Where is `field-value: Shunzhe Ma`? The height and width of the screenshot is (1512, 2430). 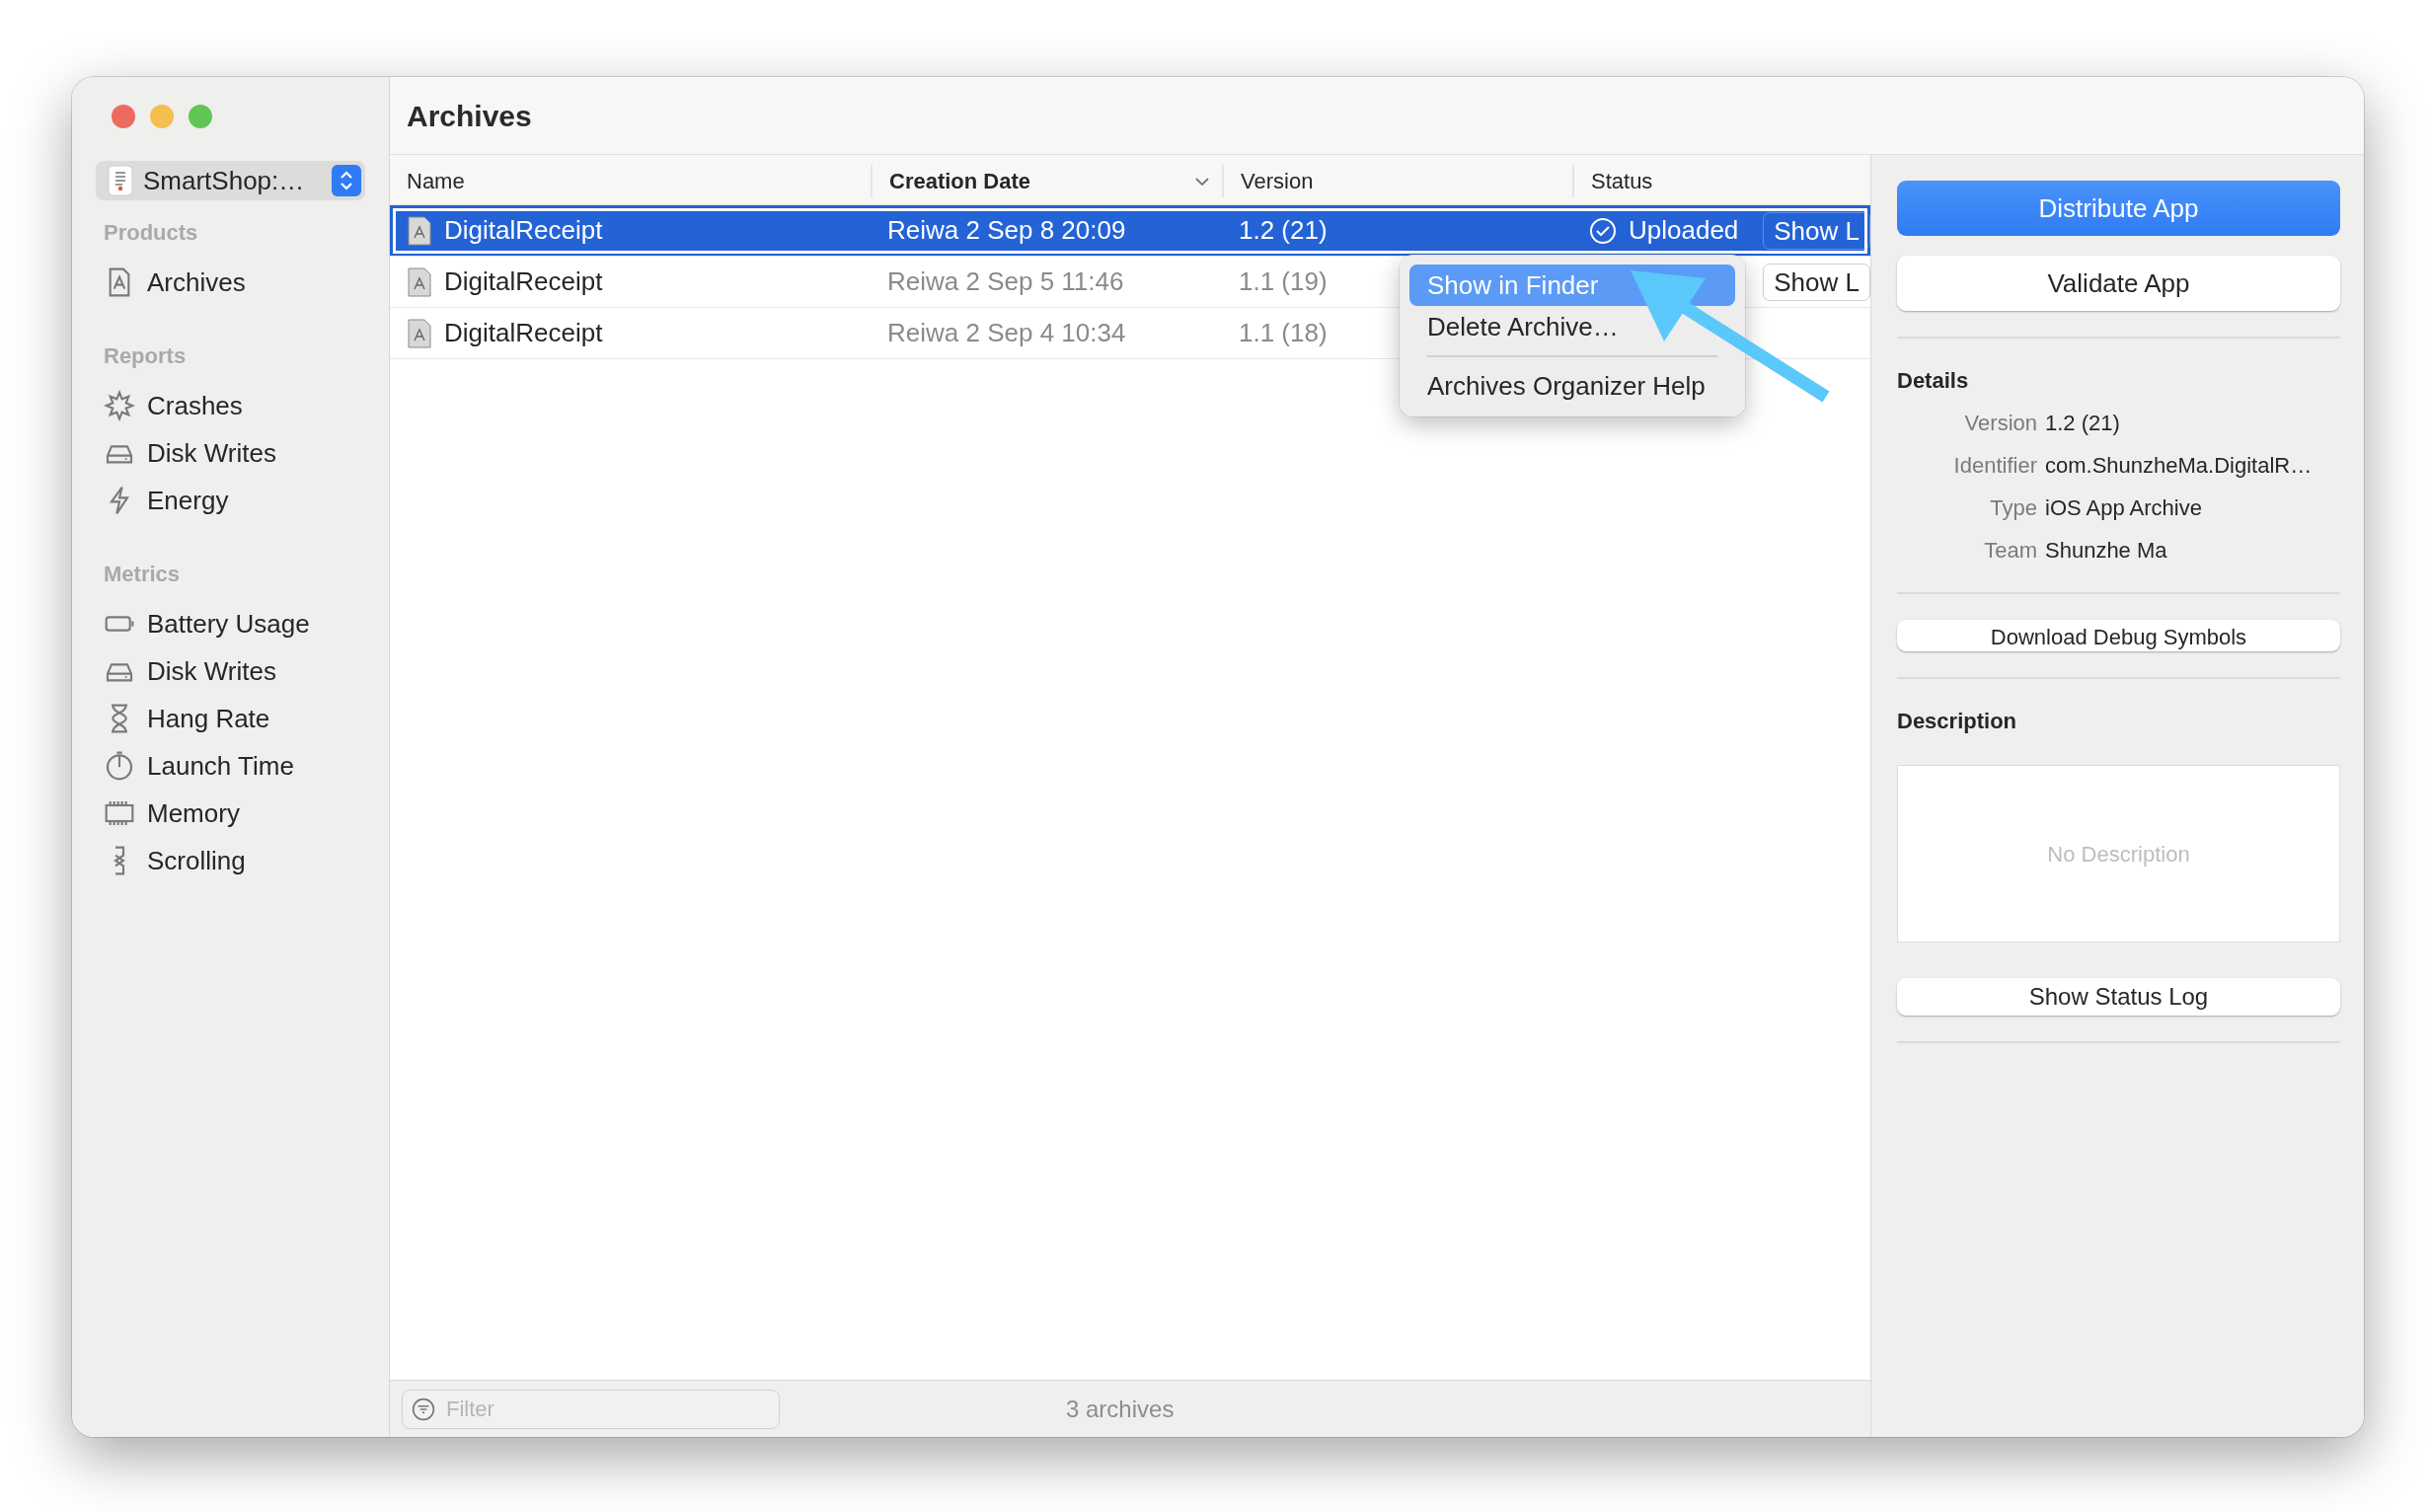 field-value: Shunzhe Ma is located at coordinates (2106, 551).